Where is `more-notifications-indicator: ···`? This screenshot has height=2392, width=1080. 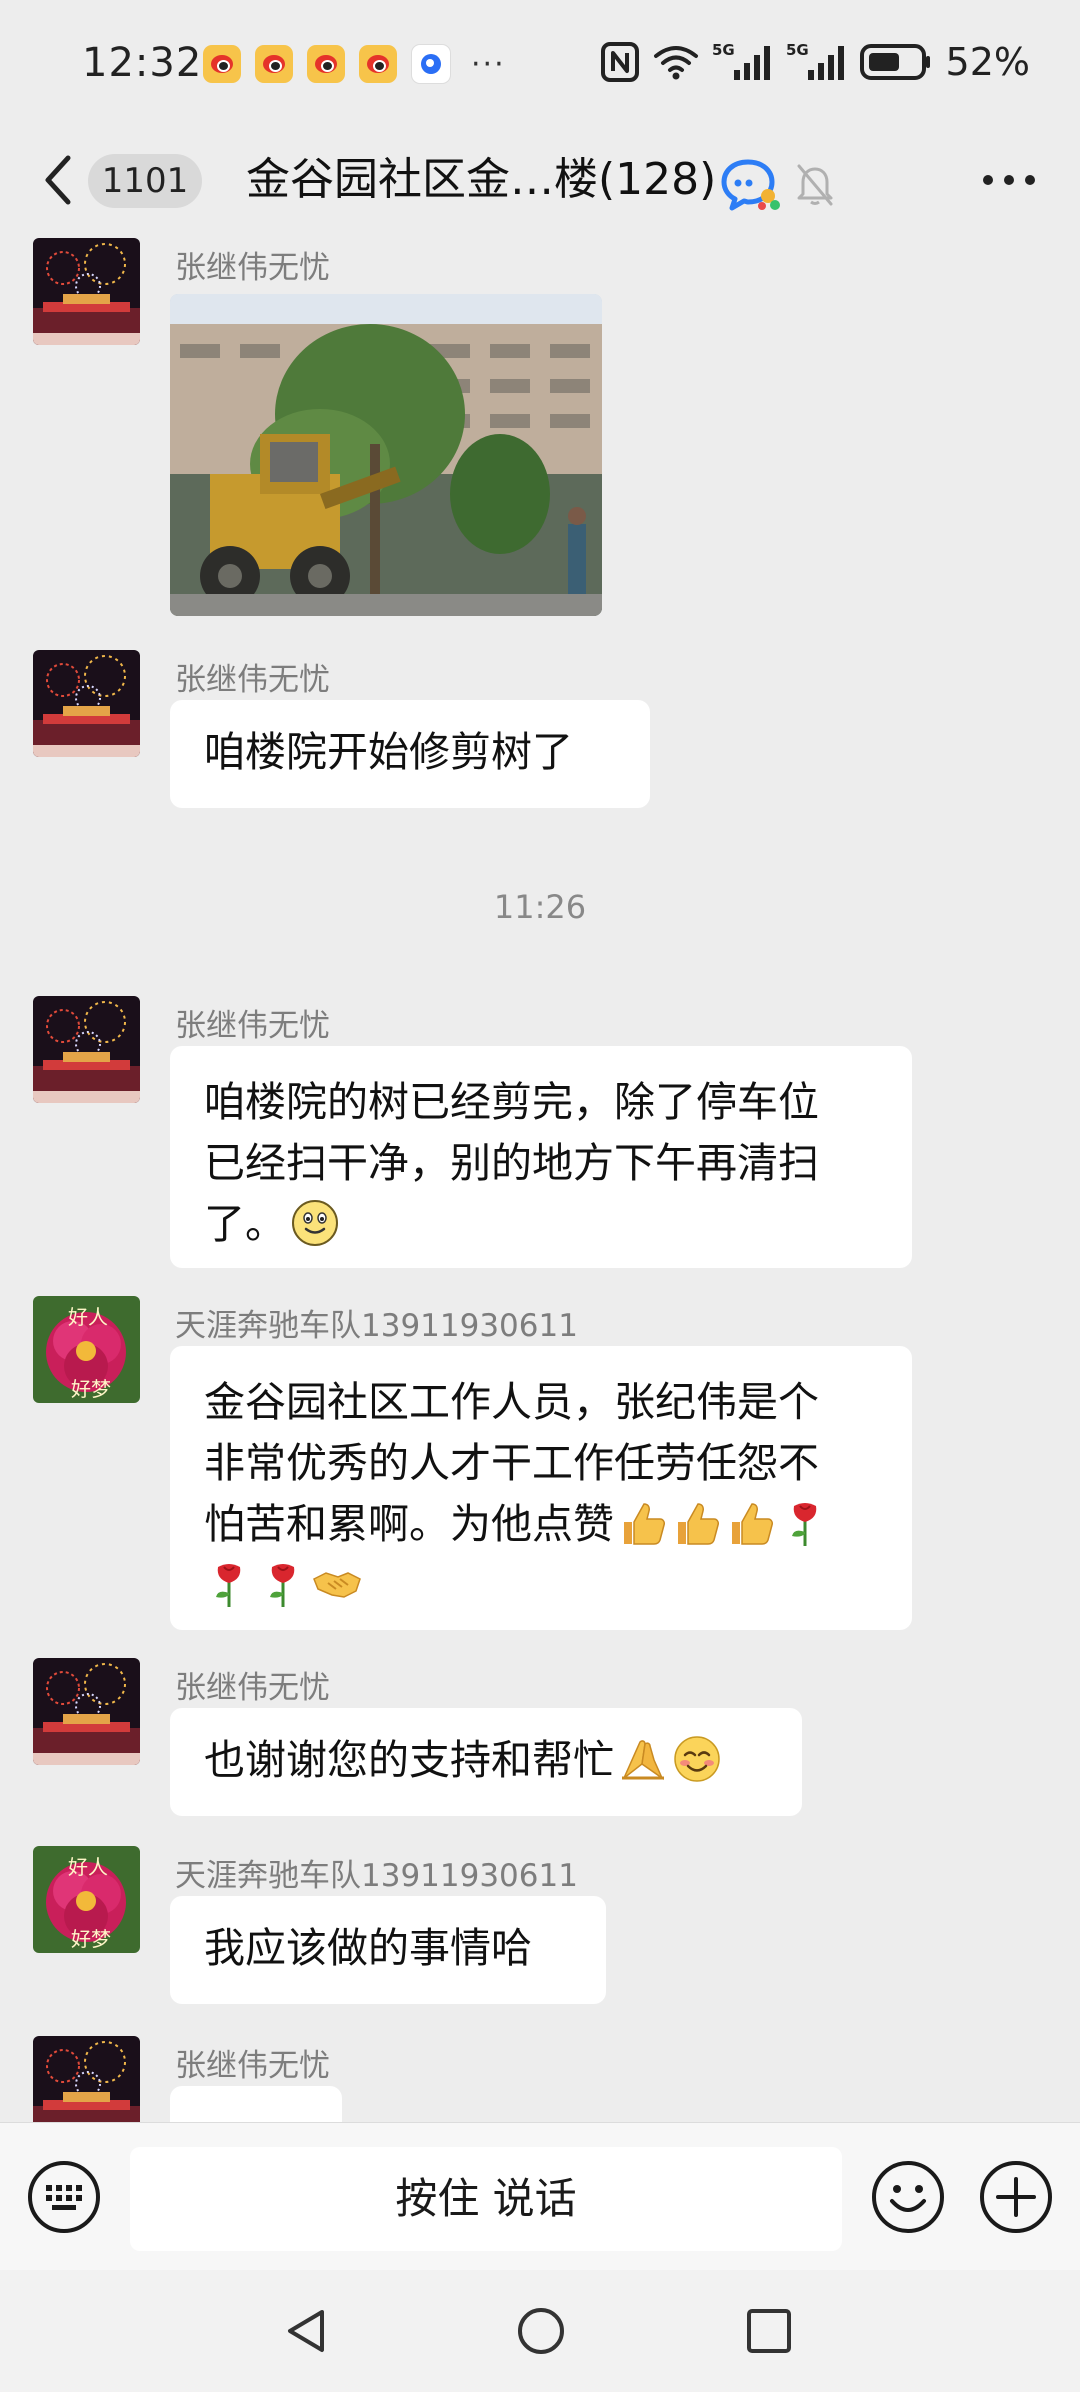
more-notifications-indicator: ··· is located at coordinates (488, 64).